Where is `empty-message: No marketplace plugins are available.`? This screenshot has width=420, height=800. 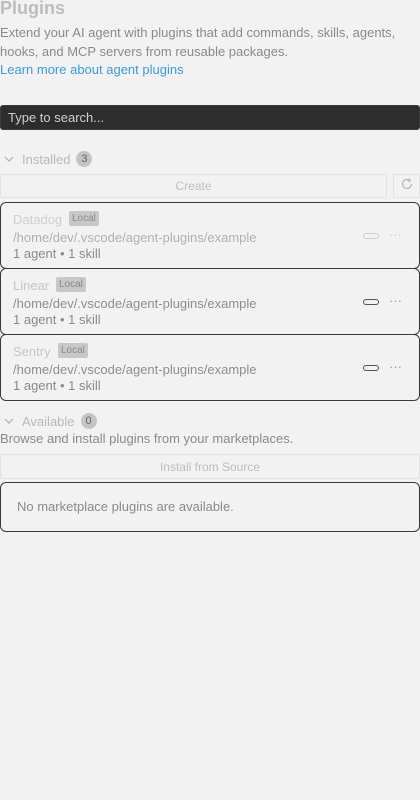 empty-message: No marketplace plugins are available. is located at coordinates (125, 506).